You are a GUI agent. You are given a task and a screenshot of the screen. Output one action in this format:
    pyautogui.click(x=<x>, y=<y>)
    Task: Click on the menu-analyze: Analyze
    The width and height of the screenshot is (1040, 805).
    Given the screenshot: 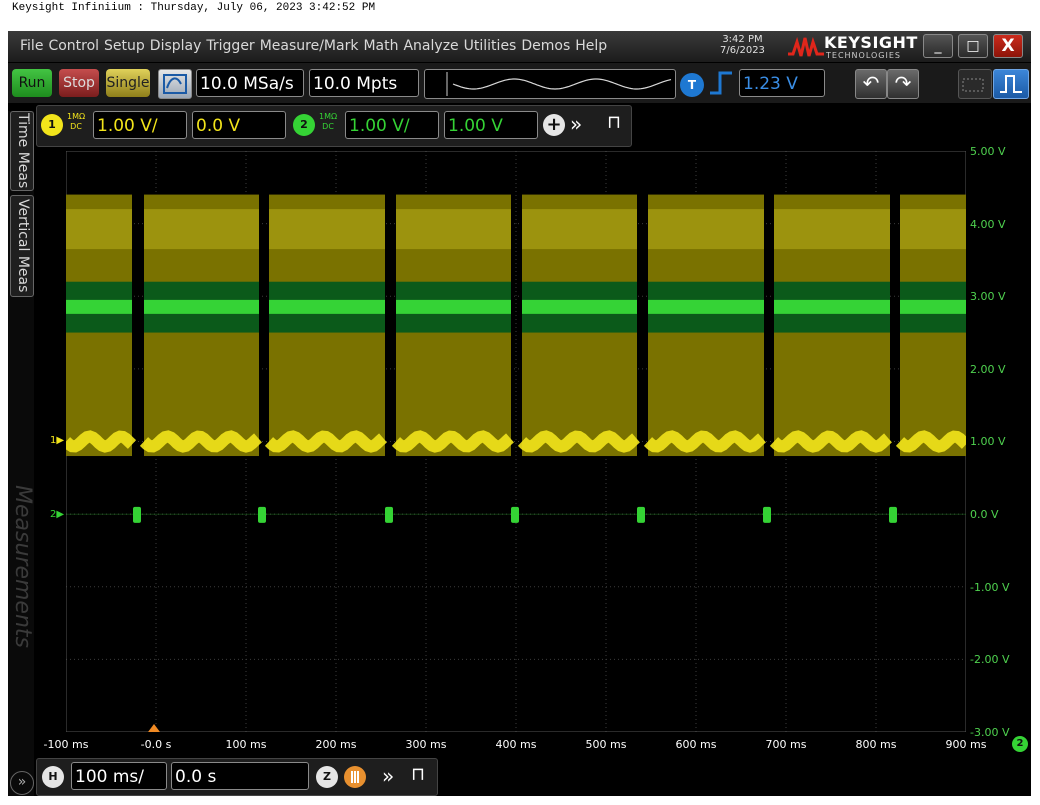 What is the action you would take?
    pyautogui.click(x=430, y=46)
    